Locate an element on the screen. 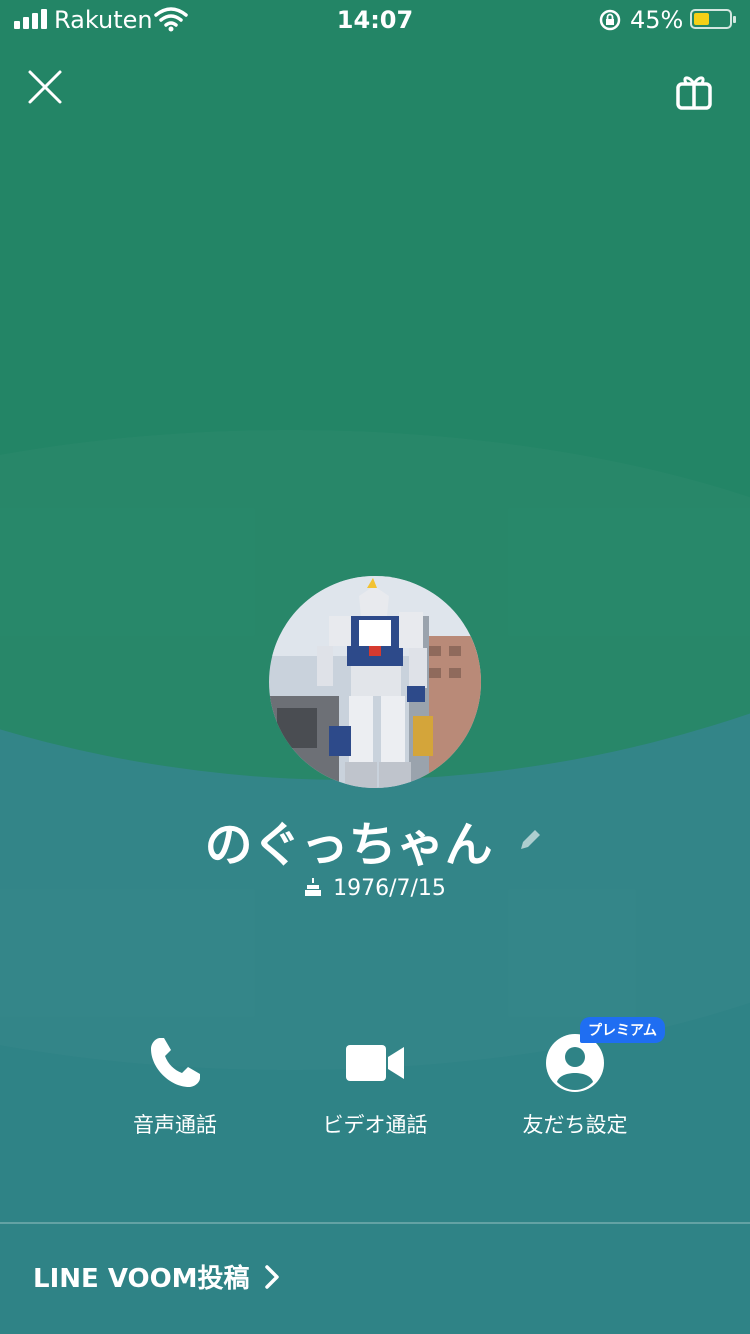  close-icon is located at coordinates (45, 87).